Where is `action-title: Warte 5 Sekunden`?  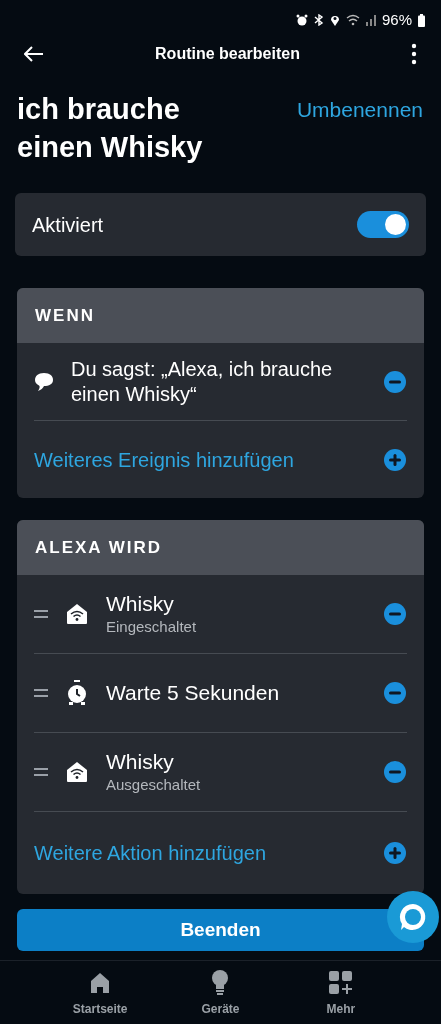
action-title: Warte 5 Sekunden is located at coordinates (193, 693).